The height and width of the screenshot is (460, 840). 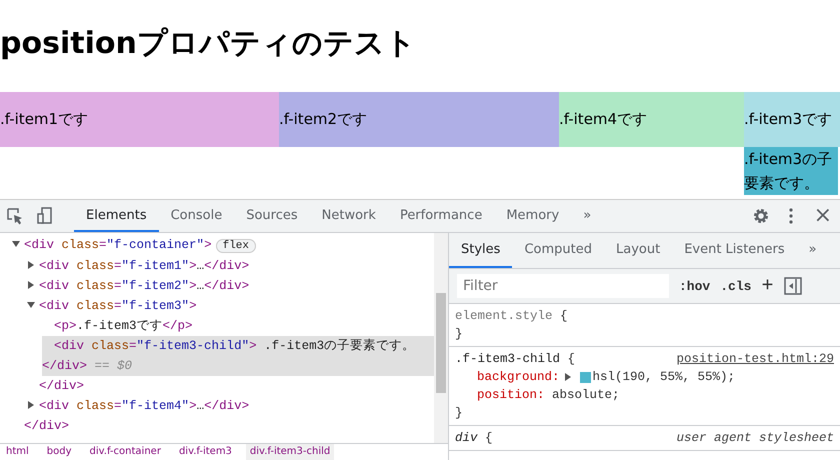 I want to click on flex-item-label: .f-item4です, so click(x=603, y=119).